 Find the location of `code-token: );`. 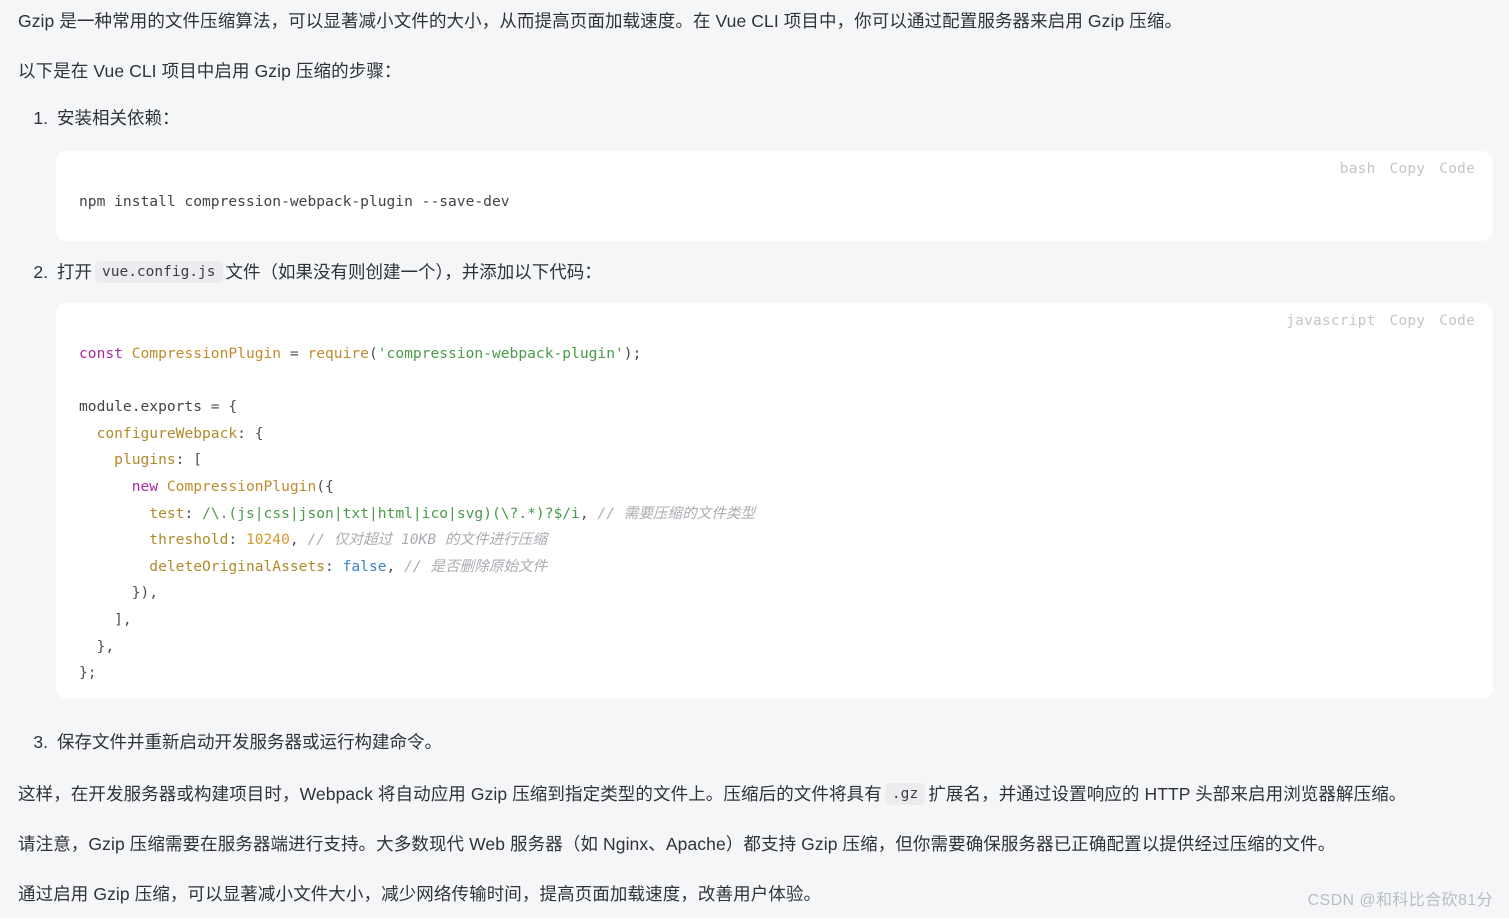

code-token: ); is located at coordinates (632, 353).